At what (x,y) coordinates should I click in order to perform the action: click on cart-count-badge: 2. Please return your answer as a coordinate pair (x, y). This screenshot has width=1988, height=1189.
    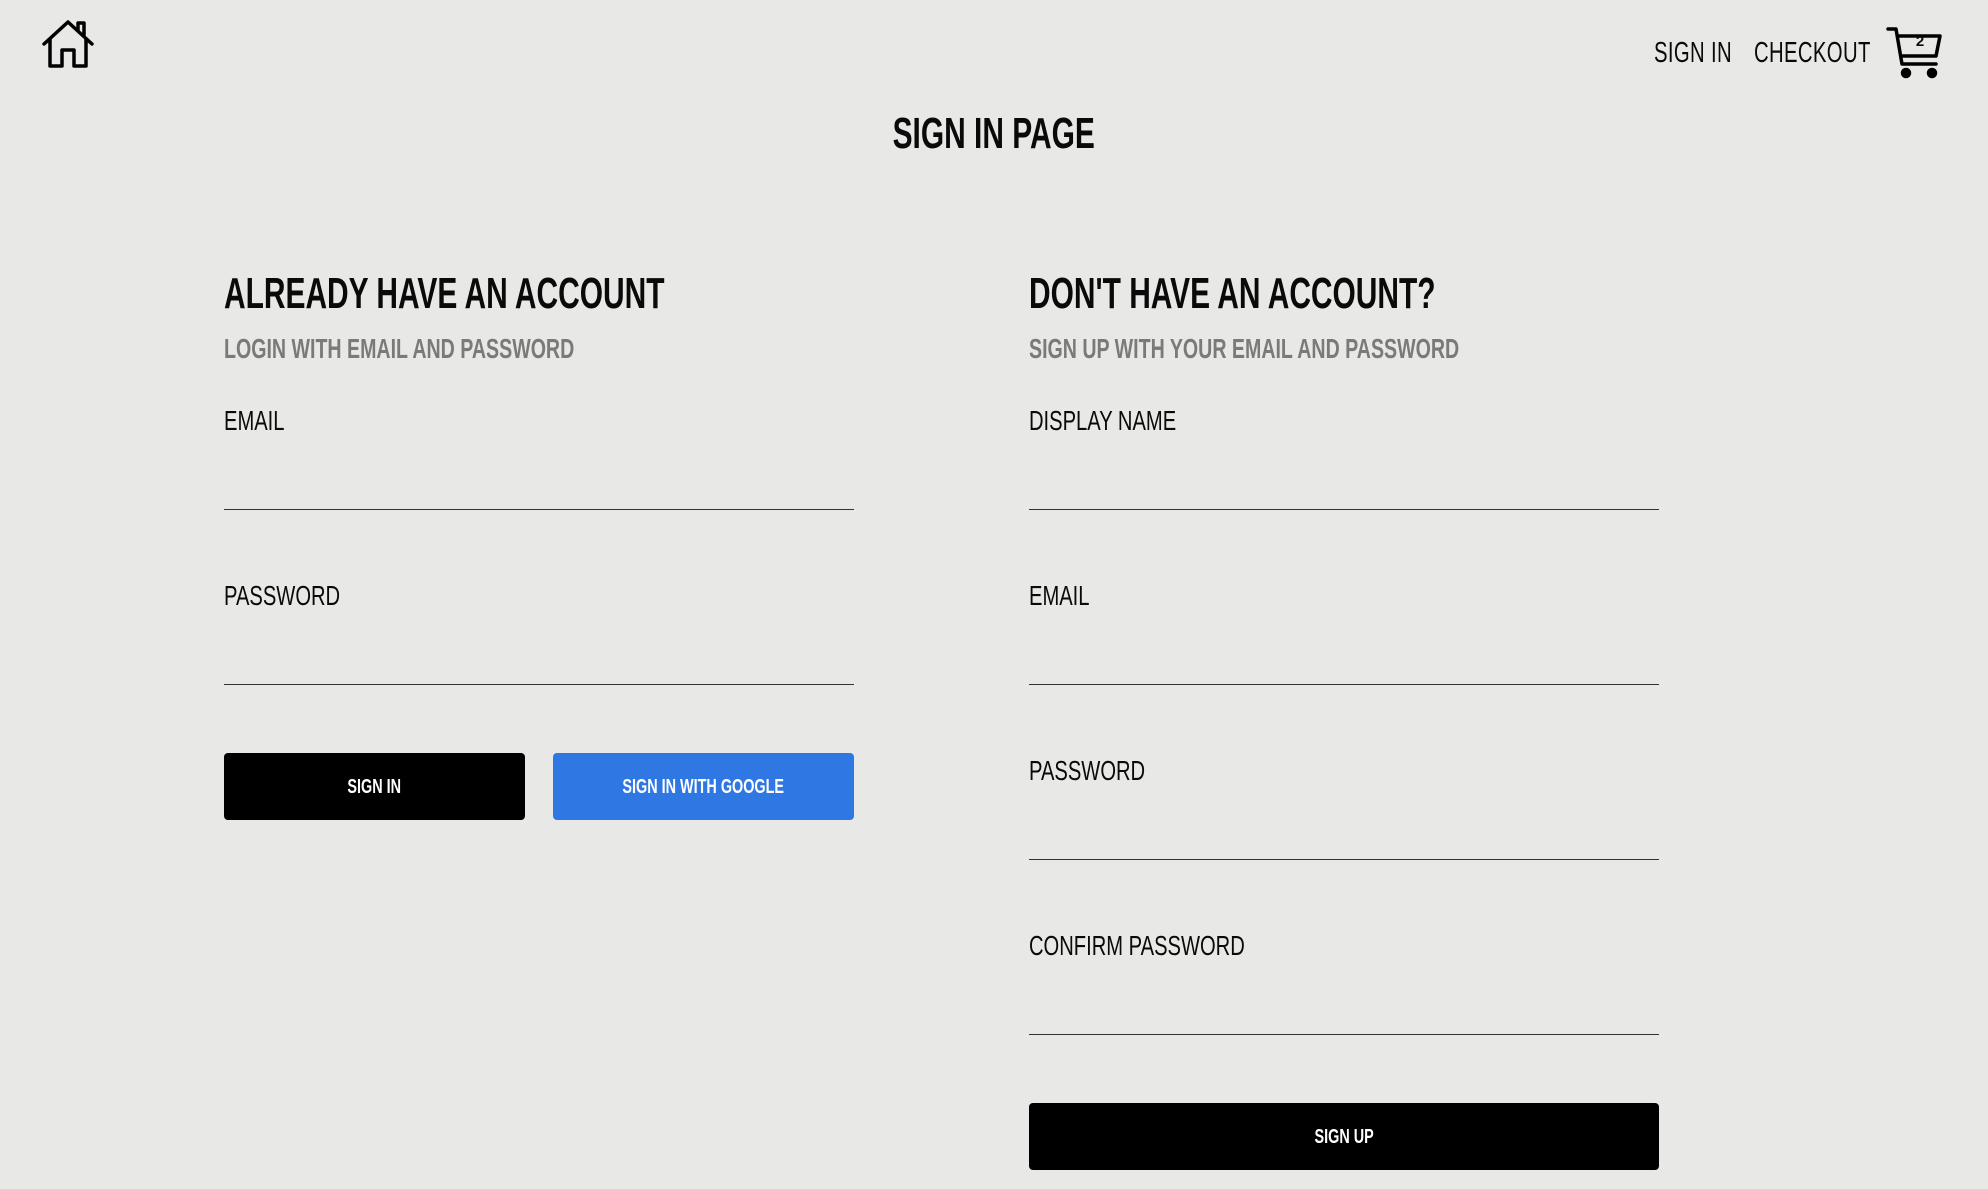
    Looking at the image, I should click on (1920, 41).